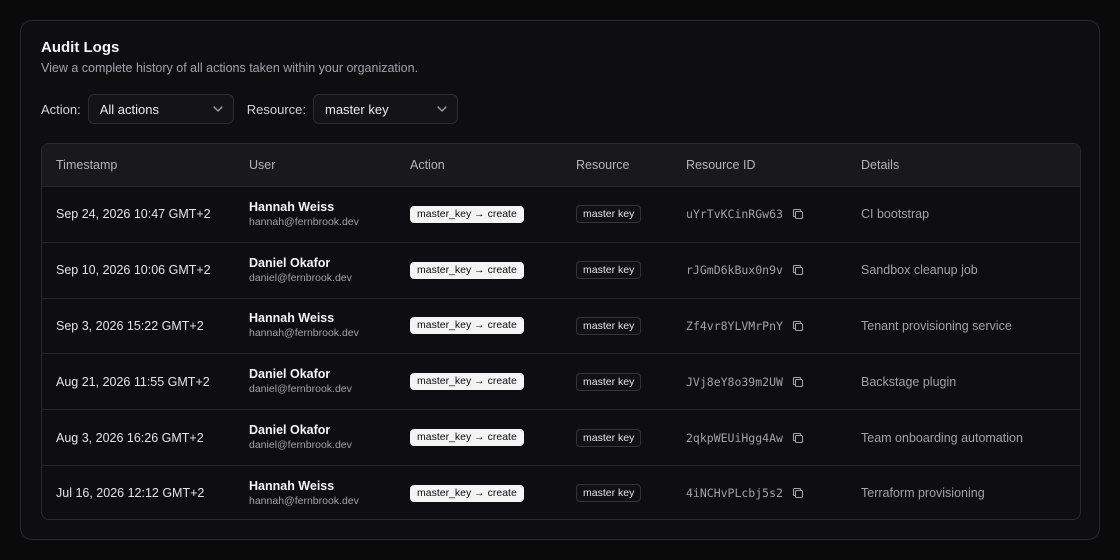 This screenshot has width=1120, height=560. Describe the element at coordinates (133, 214) in the screenshot. I see `timestamp-cell: Sep 24, 2026 10:47 GMT+2` at that location.